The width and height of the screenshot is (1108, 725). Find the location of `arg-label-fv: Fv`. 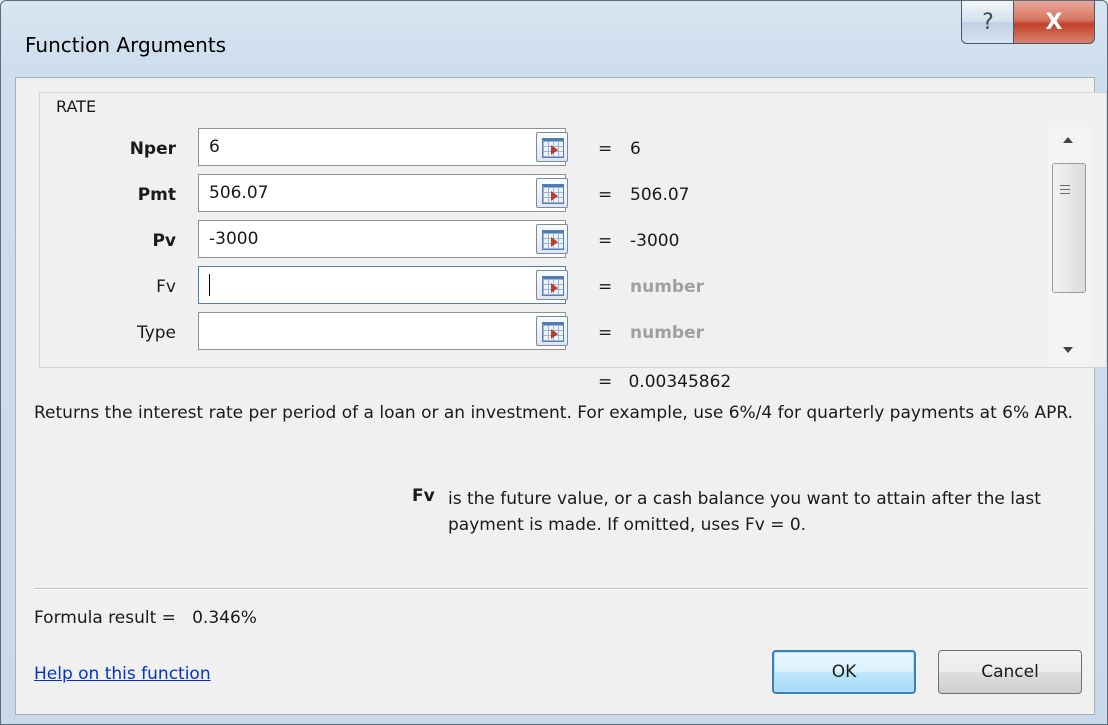

arg-label-fv: Fv is located at coordinates (166, 287).